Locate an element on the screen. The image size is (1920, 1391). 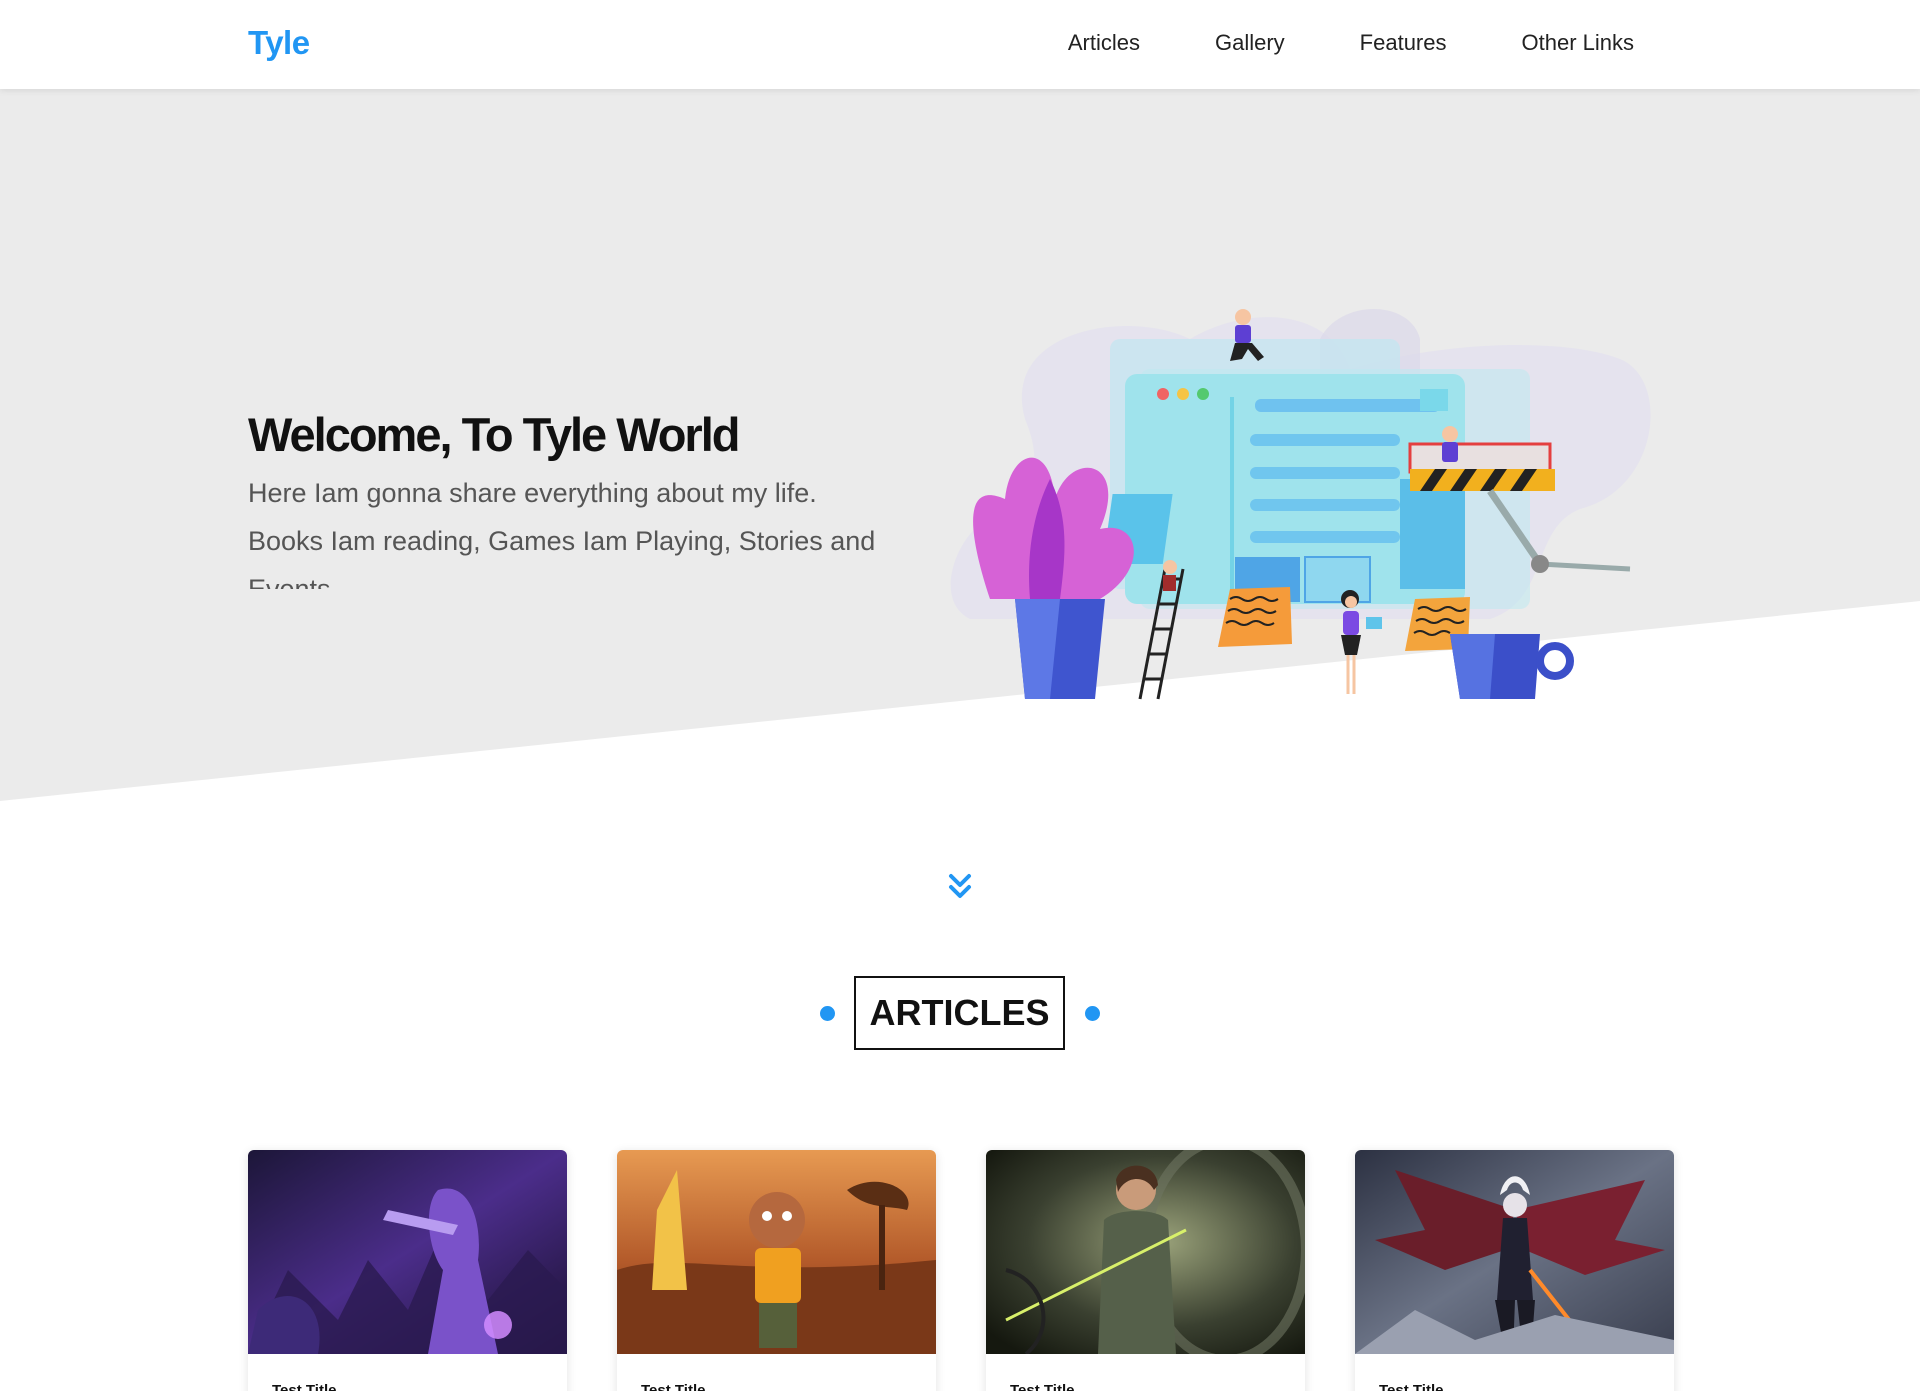
nav-articles: Articles is located at coordinates (1104, 43).